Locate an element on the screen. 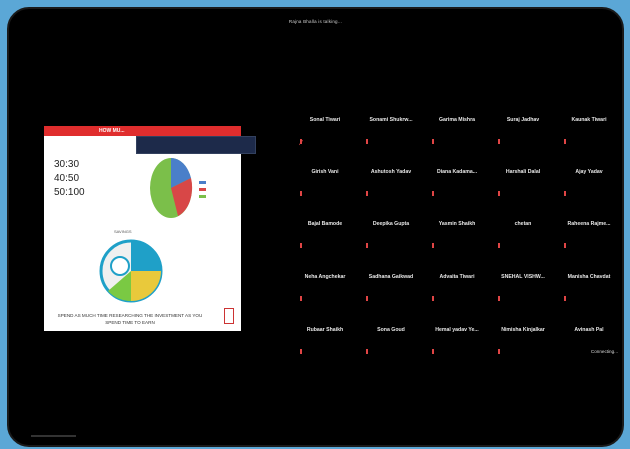  participant-tile: Suraj Jadhav is located at coordinates (523, 142).